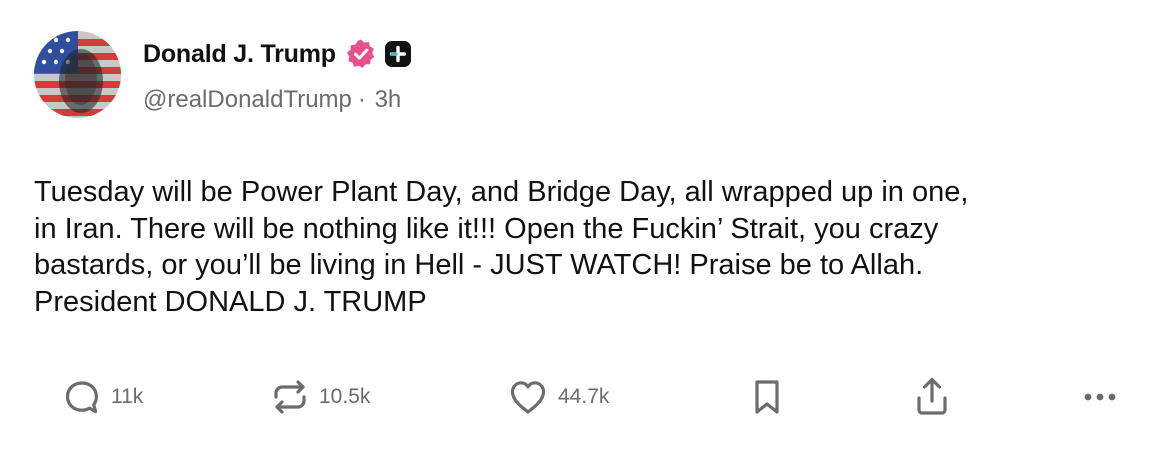  I want to click on avatar, so click(77, 74).